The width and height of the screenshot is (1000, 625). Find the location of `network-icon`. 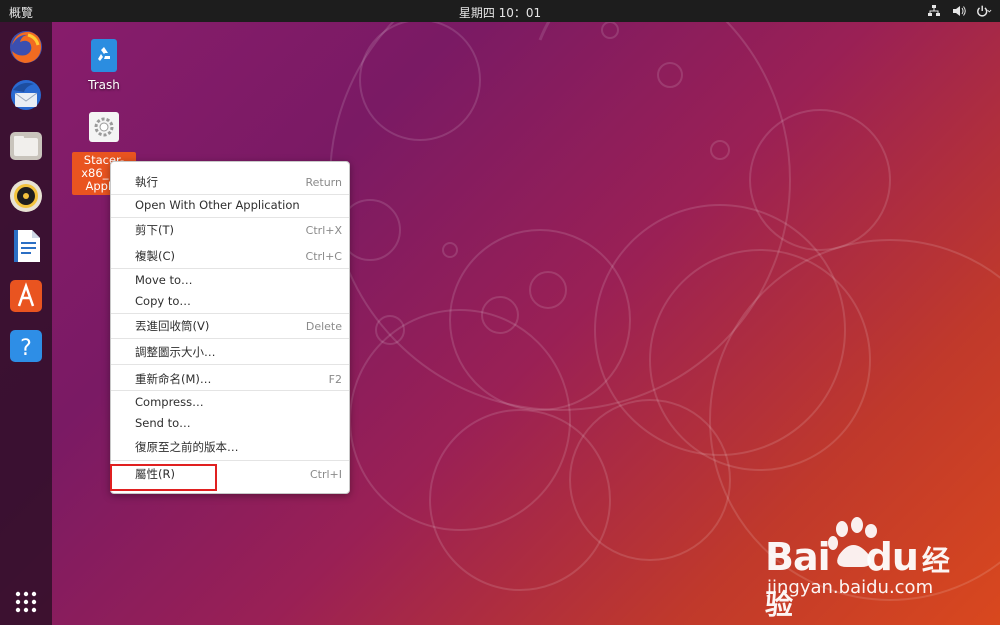

network-icon is located at coordinates (934, 11).